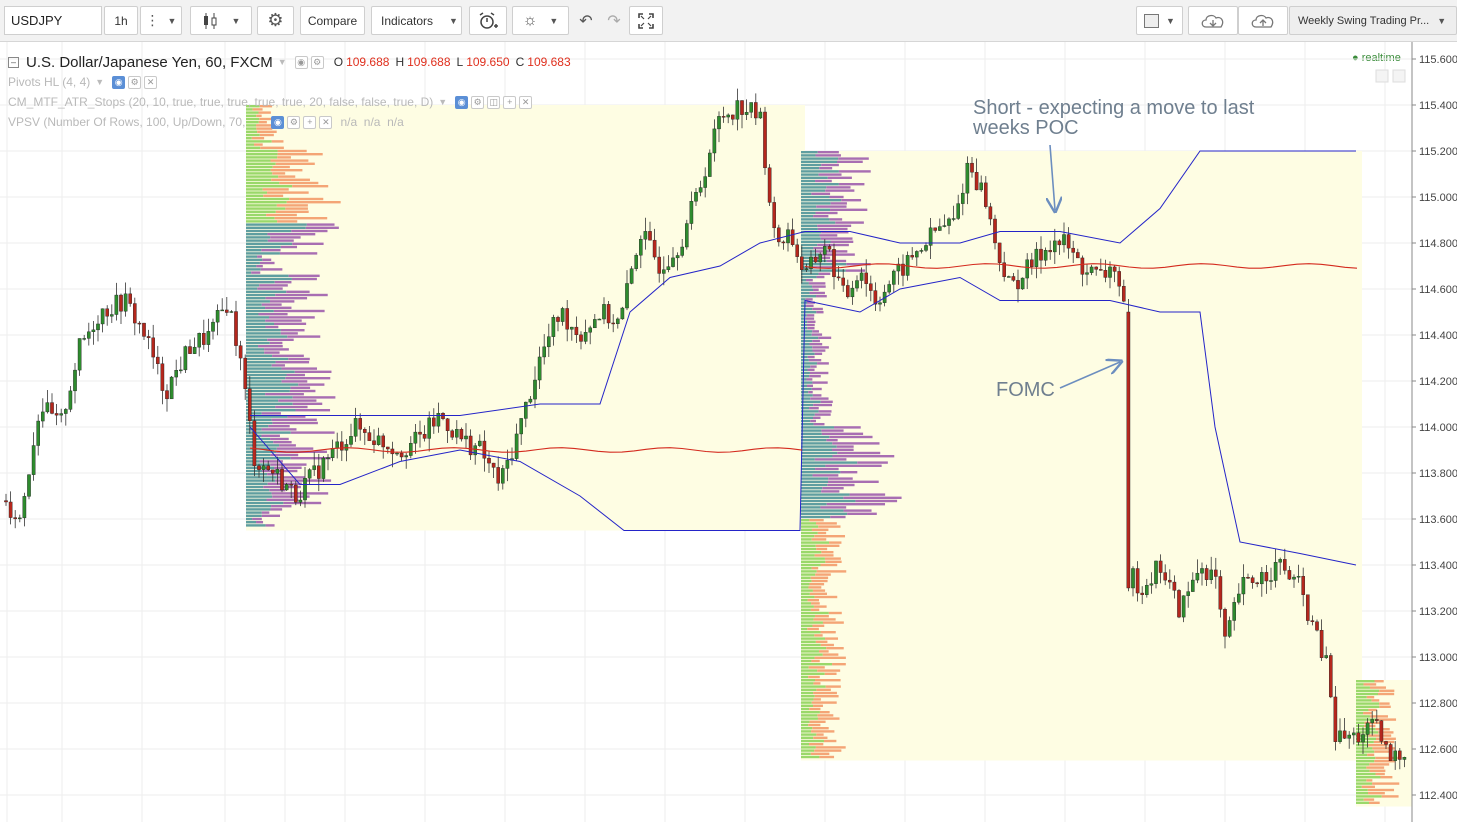 This screenshot has width=1457, height=822. Describe the element at coordinates (1025, 390) in the screenshot. I see `fomc-annotation: FOMC` at that location.